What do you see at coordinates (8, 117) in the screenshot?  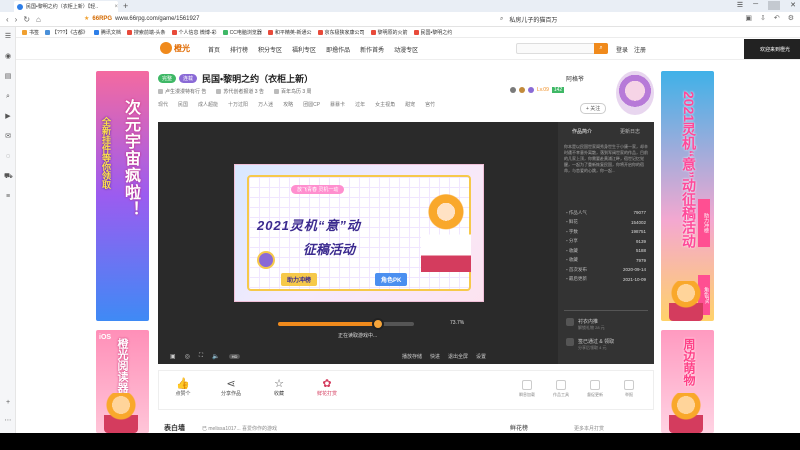 I see `sidebar-video-icon: ▶` at bounding box center [8, 117].